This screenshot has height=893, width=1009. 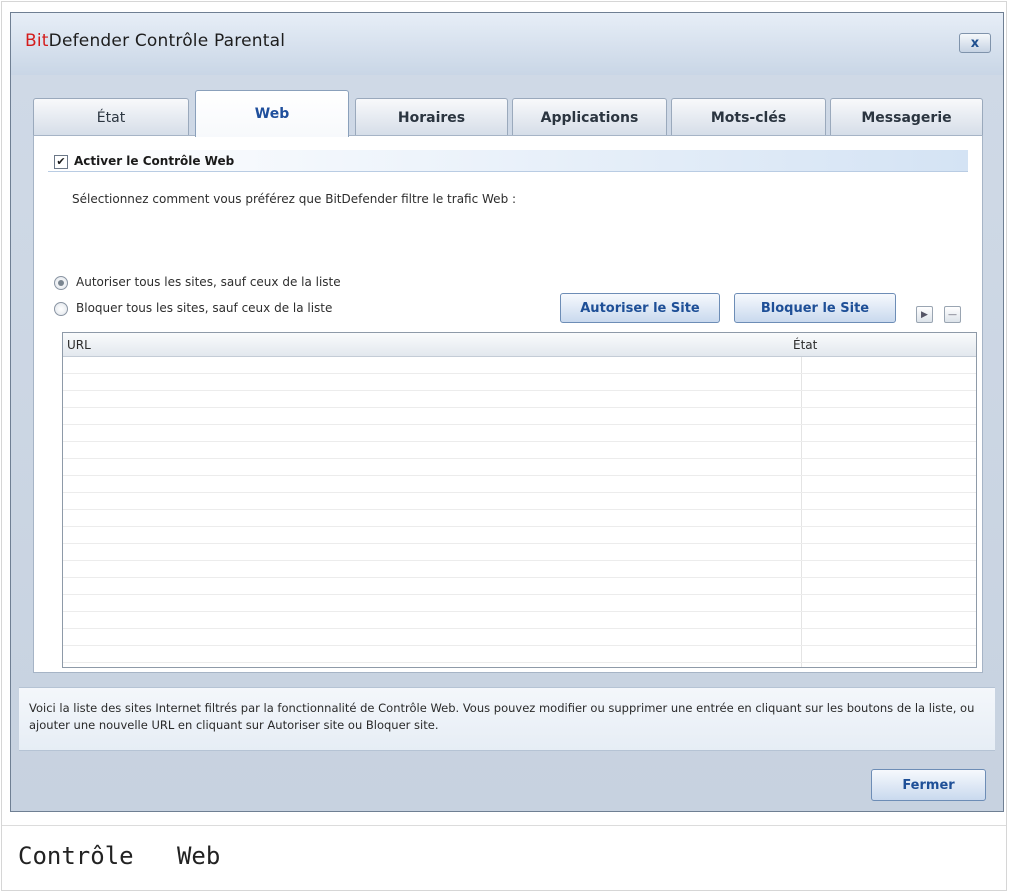 I want to click on window-close-button: x, so click(x=975, y=43).